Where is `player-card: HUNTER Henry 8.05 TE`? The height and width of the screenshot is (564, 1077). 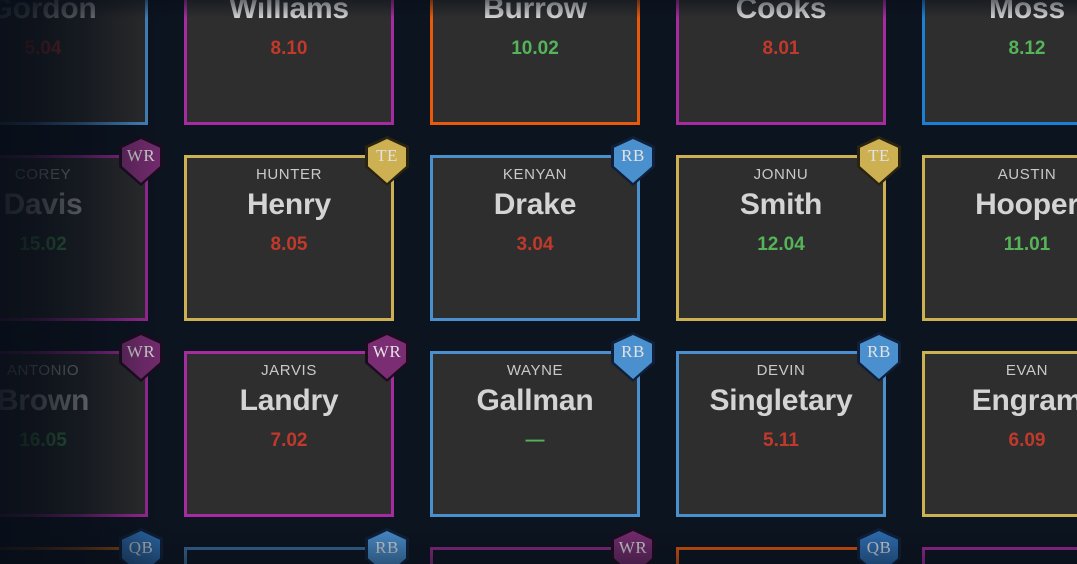 player-card: HUNTER Henry 8.05 TE is located at coordinates (296, 228).